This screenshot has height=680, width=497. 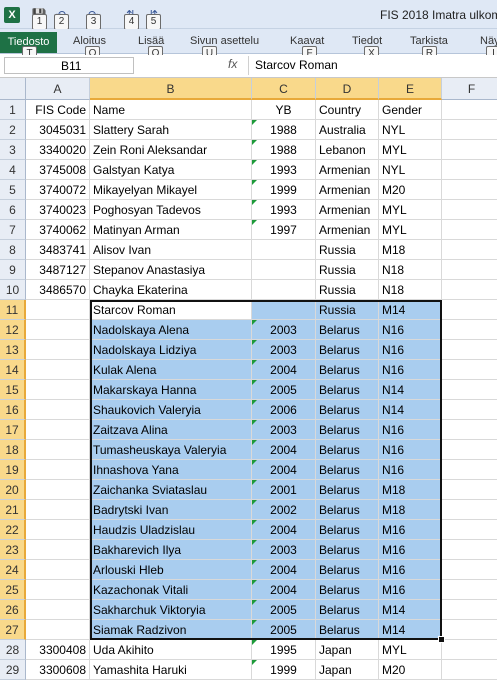 I want to click on row-header-29: 29, so click(x=13, y=670).